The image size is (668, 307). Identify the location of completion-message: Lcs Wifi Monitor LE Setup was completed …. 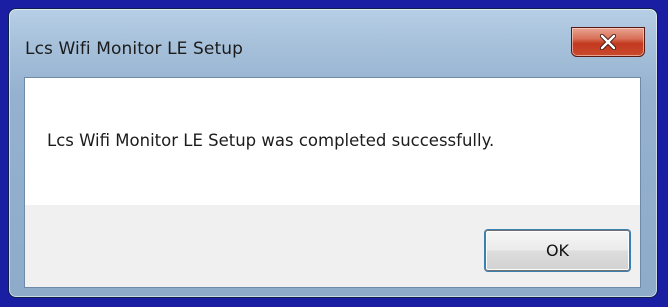
(271, 140).